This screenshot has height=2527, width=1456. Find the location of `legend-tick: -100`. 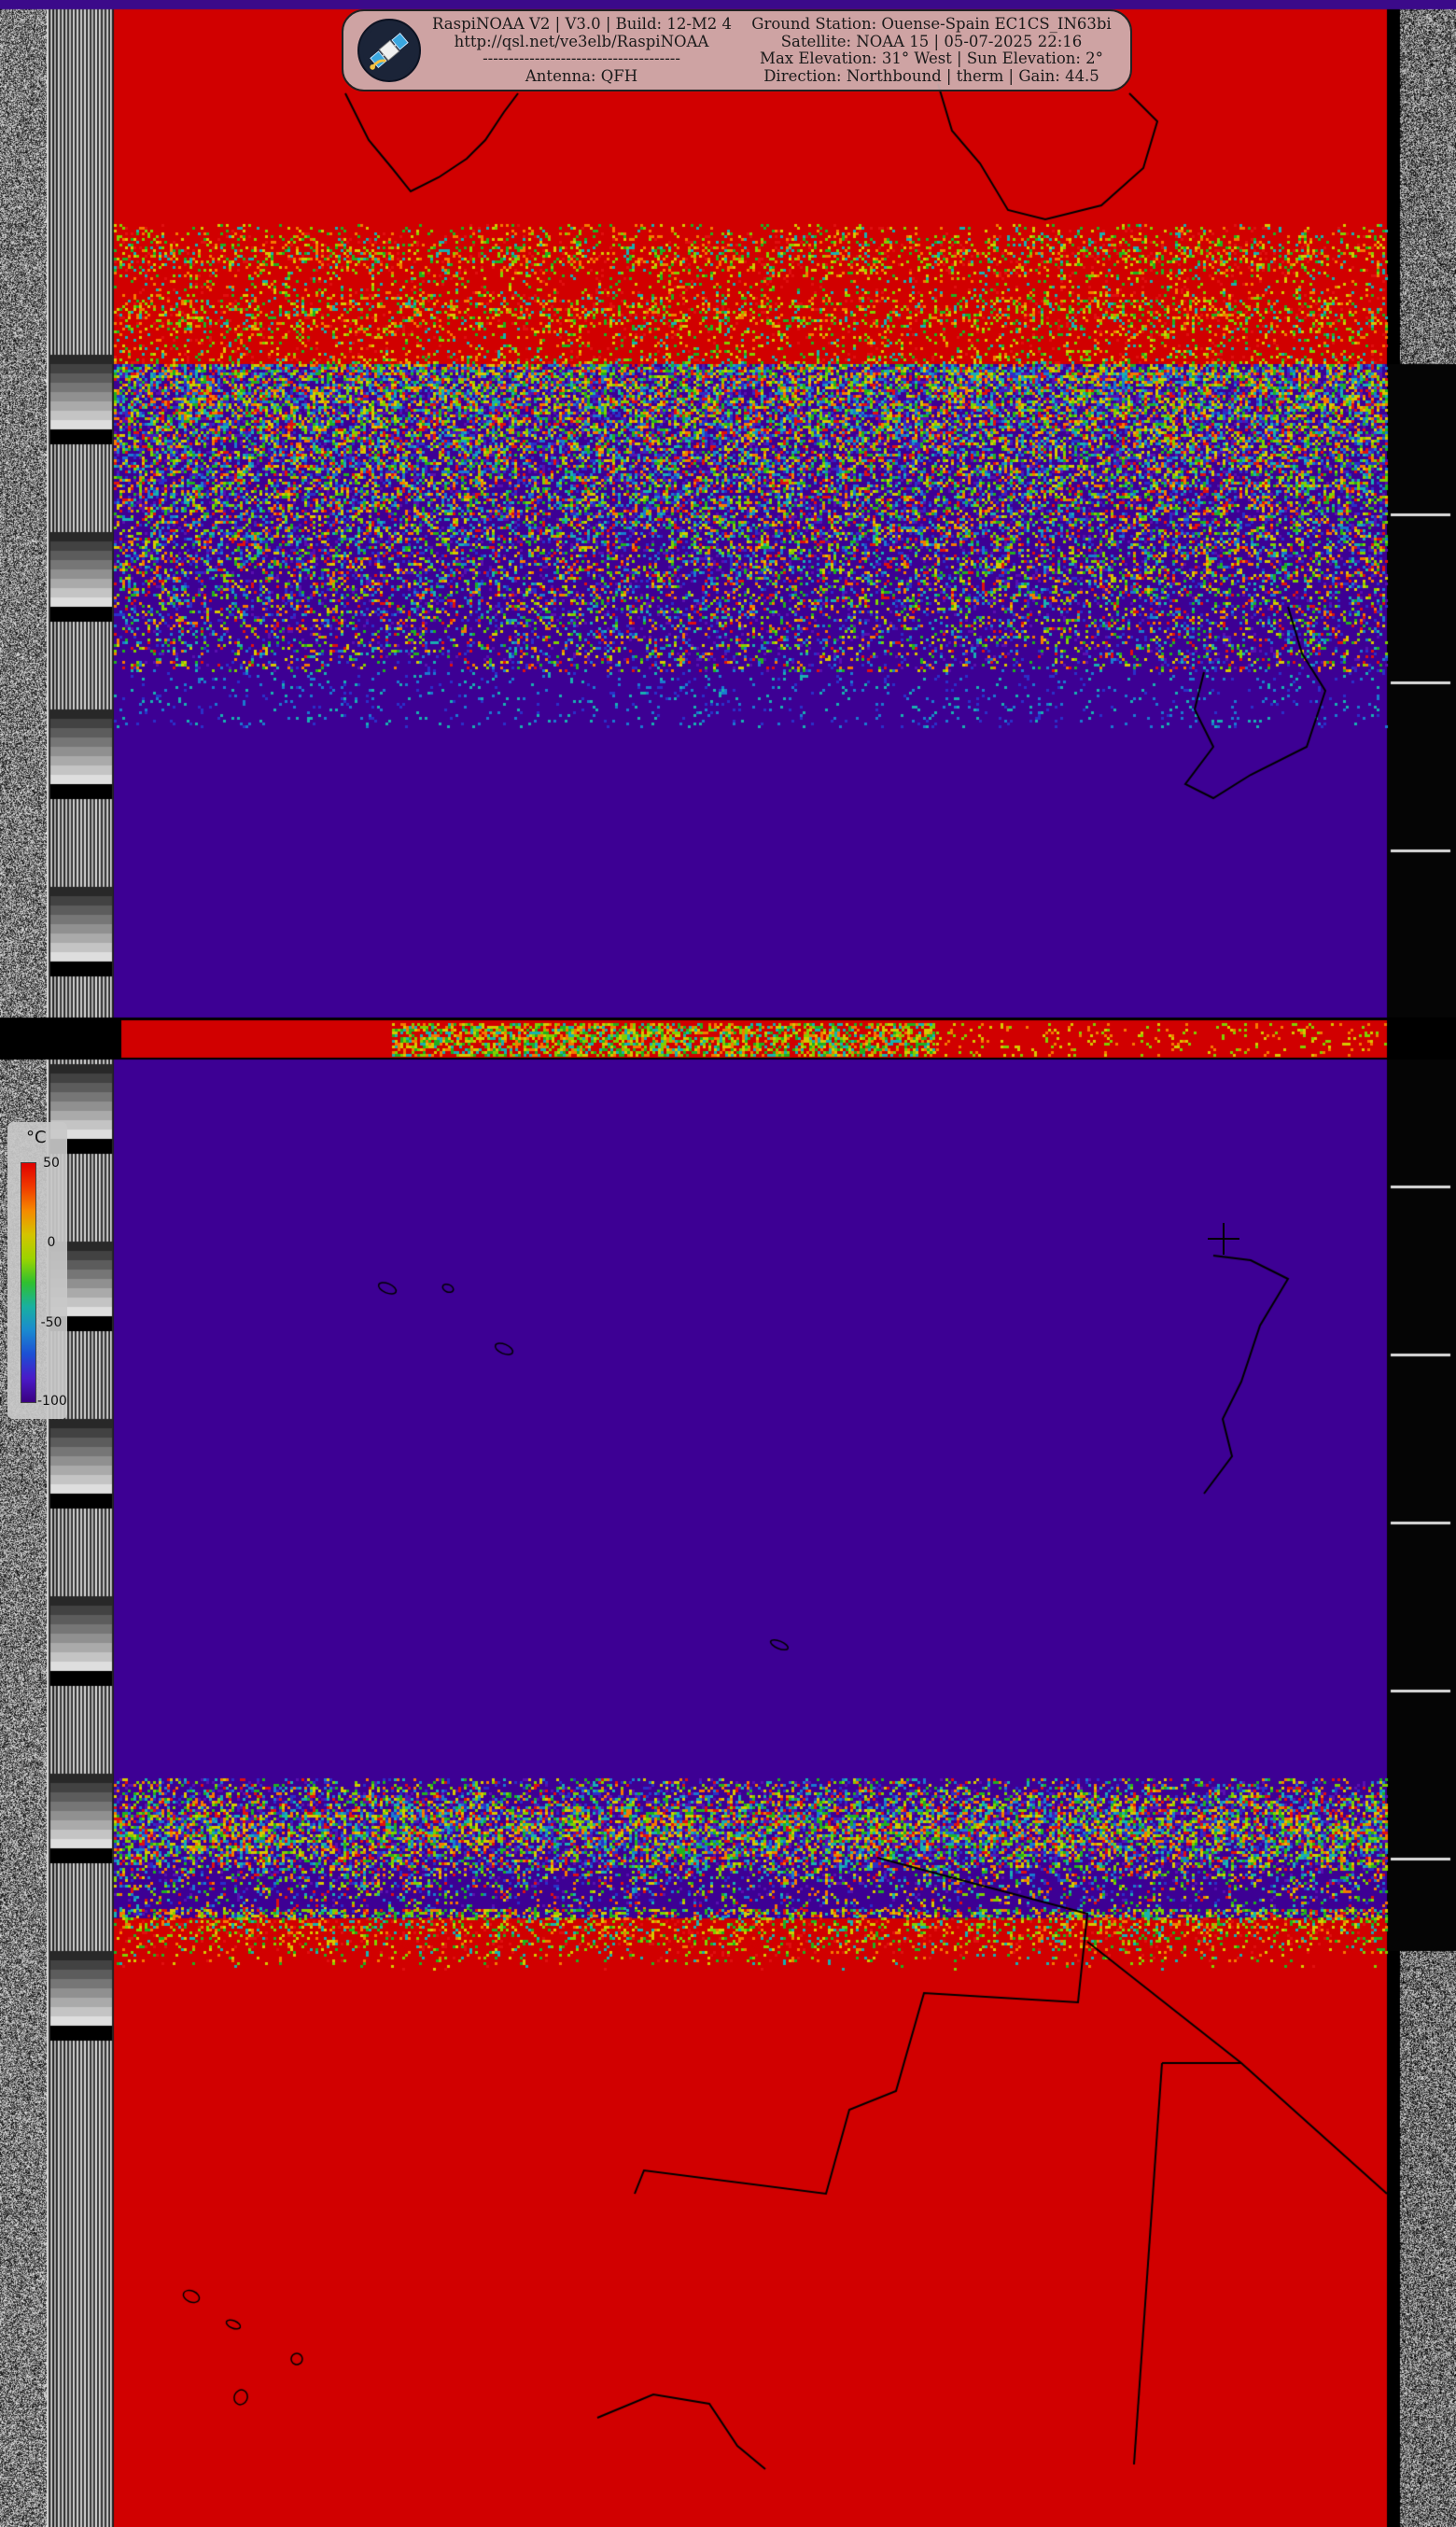

legend-tick: -100 is located at coordinates (52, 1401).